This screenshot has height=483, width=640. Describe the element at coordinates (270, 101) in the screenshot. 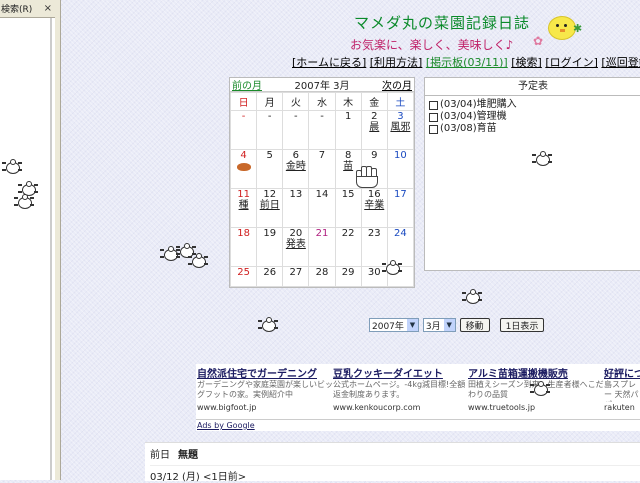

I see `weekday-mon: 月` at that location.